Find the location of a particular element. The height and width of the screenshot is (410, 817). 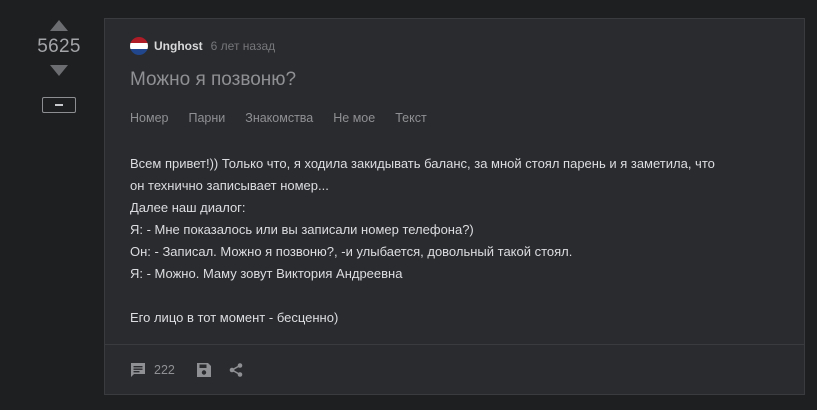

tag-item: Номер is located at coordinates (149, 118).